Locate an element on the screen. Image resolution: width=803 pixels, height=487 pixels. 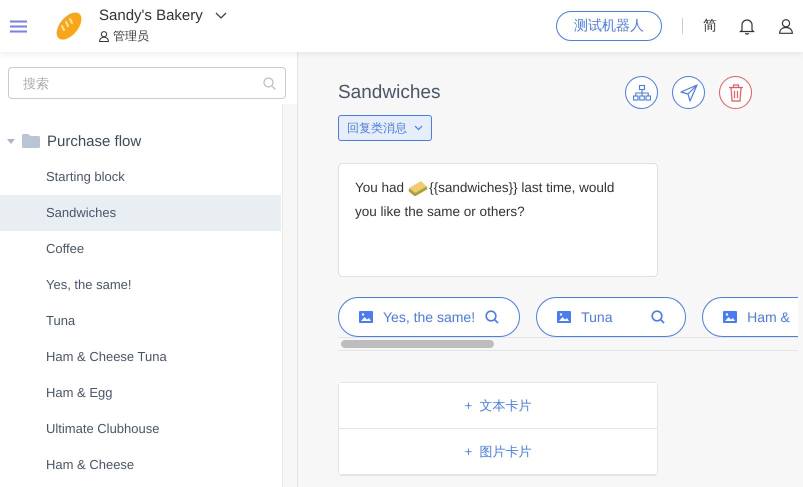
tree-item: Ham & Cheese Tuna is located at coordinates (140, 357).